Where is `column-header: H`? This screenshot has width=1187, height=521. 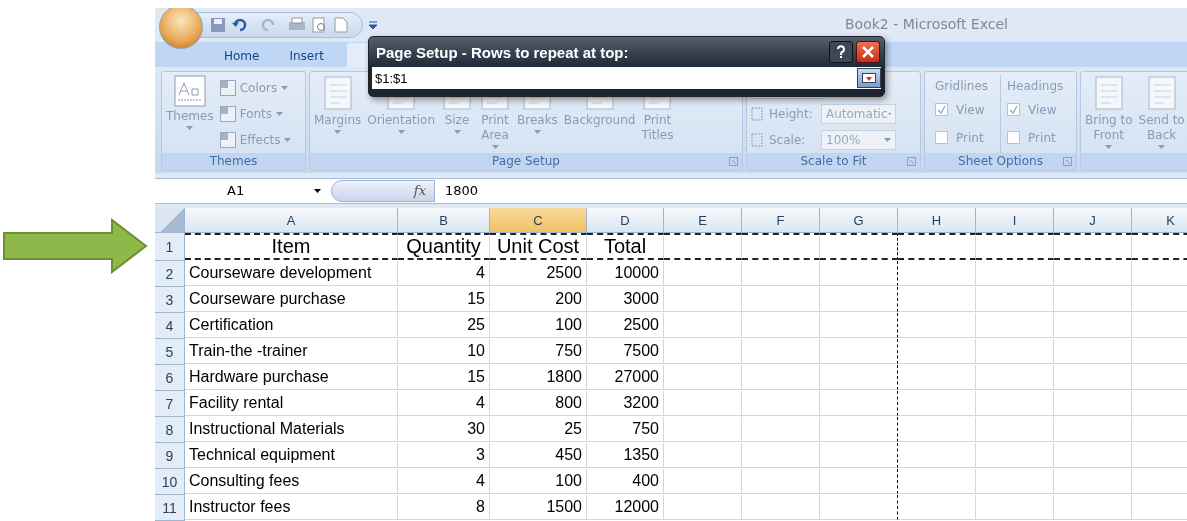 column-header: H is located at coordinates (937, 220).